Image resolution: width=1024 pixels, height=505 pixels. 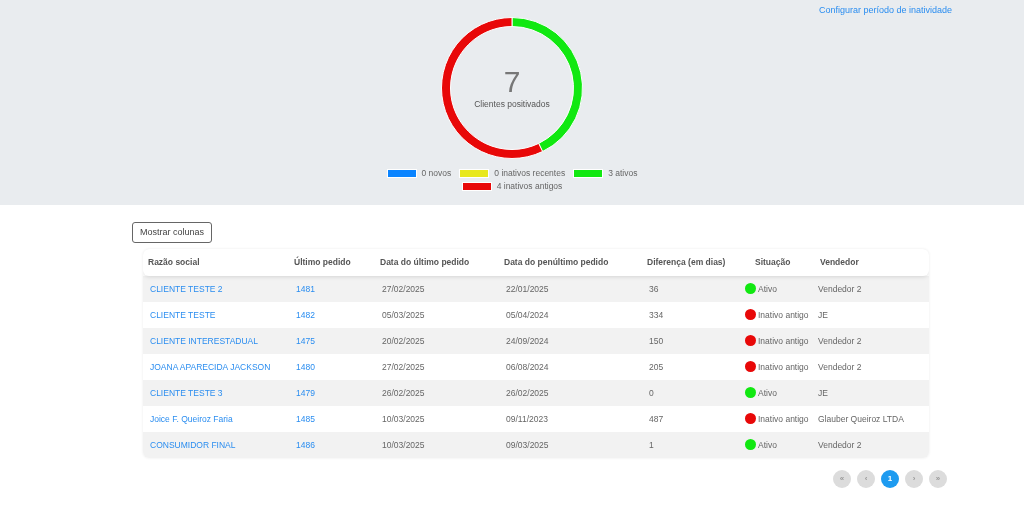 I want to click on table-cell-text: 334, so click(x=656, y=314).